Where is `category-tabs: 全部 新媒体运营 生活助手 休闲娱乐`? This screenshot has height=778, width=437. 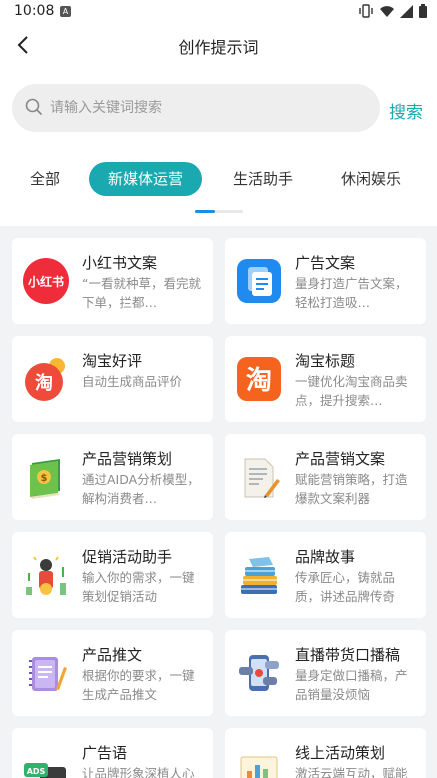 category-tabs: 全部 新媒体运营 生活助手 休闲娱乐 is located at coordinates (218, 188).